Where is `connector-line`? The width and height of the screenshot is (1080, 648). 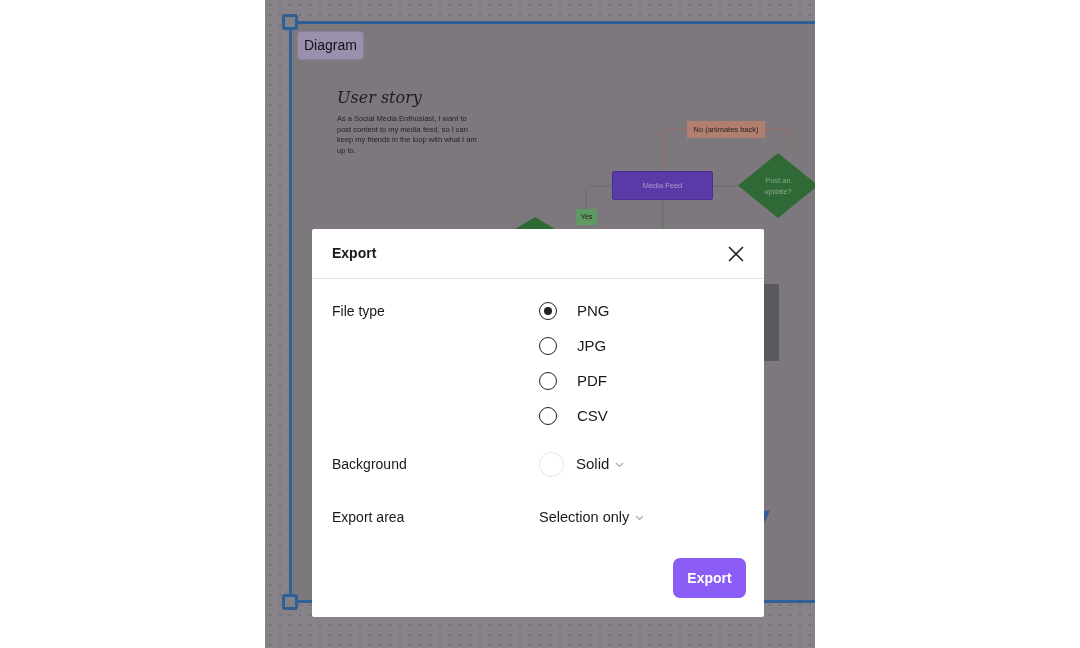
connector-line is located at coordinates (599, 197).